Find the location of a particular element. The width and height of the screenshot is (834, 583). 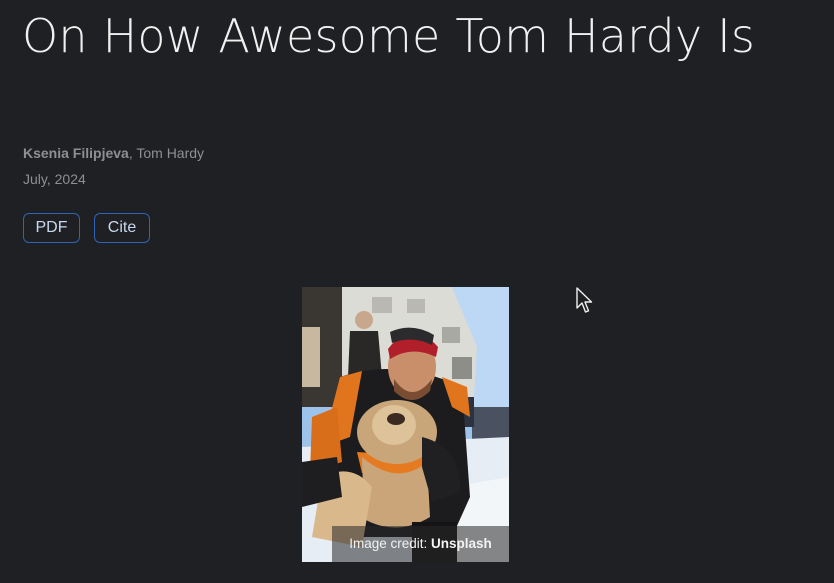

image-credit: Image credit: Unsplash is located at coordinates (420, 544).